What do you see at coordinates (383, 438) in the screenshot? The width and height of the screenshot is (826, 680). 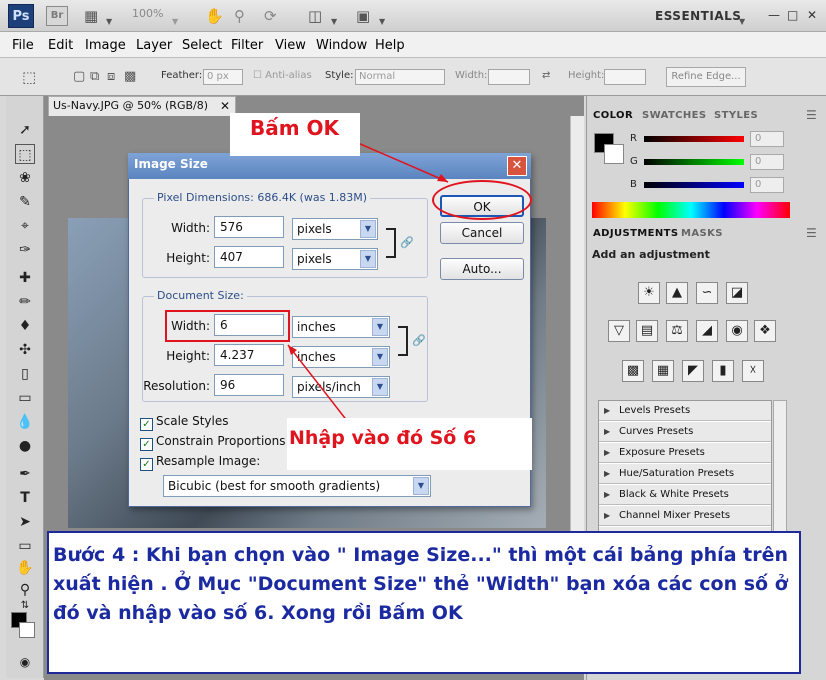 I see `six-hint: Nhập vào đó Số 6` at bounding box center [383, 438].